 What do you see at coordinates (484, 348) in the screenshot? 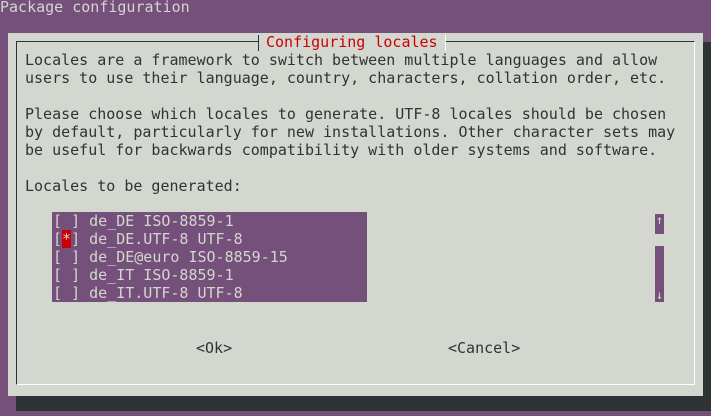
I see `cancel-button: <Cancel>` at bounding box center [484, 348].